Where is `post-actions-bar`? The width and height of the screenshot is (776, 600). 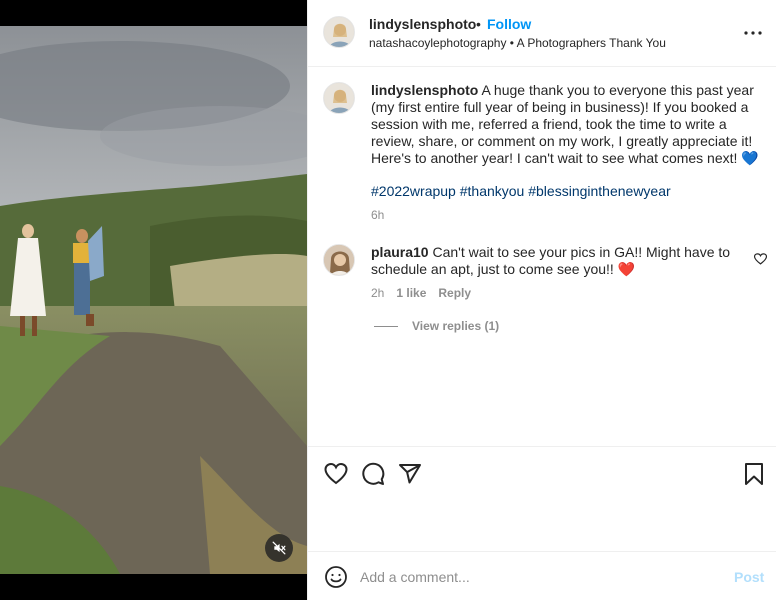 post-actions-bar is located at coordinates (542, 498).